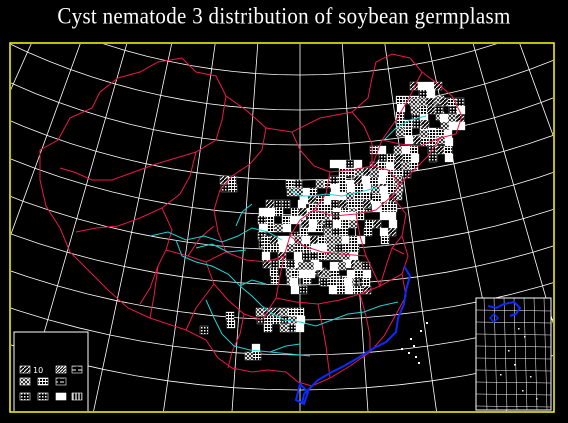 This screenshot has width=568, height=423. What do you see at coordinates (414, 343) in the screenshot?
I see `coastal-dots` at bounding box center [414, 343].